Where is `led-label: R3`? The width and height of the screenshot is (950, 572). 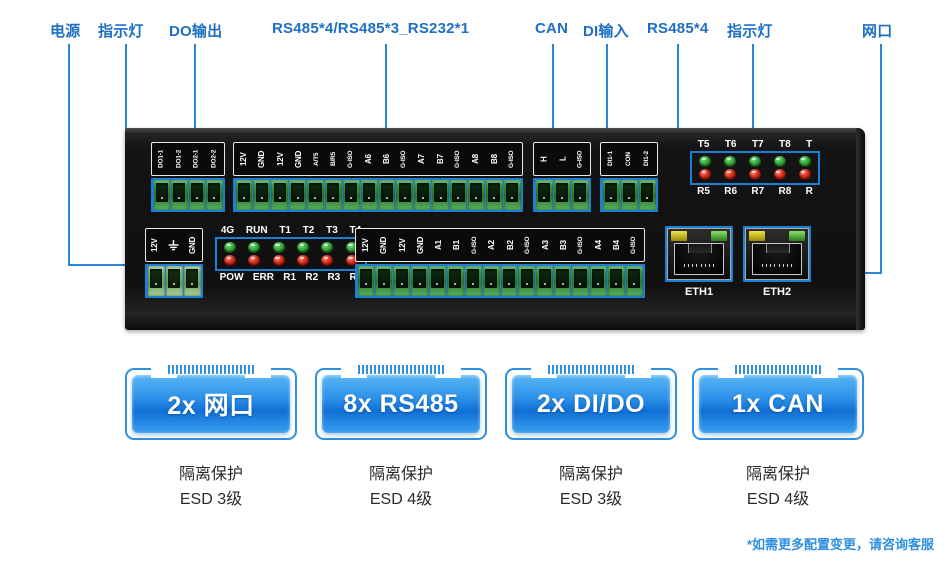 led-label: R3 is located at coordinates (334, 277).